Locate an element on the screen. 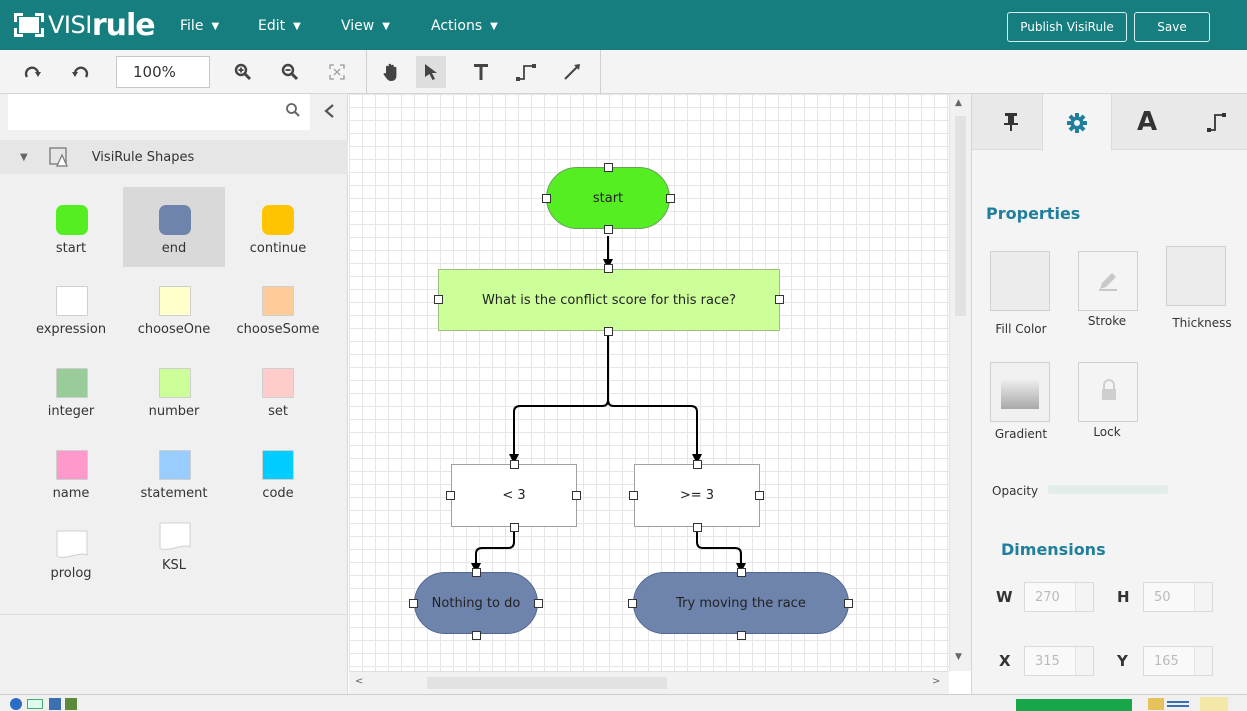 This screenshot has width=1247, height=711. shape-group-header: ▼ VisiRule Shapes is located at coordinates (174, 157).